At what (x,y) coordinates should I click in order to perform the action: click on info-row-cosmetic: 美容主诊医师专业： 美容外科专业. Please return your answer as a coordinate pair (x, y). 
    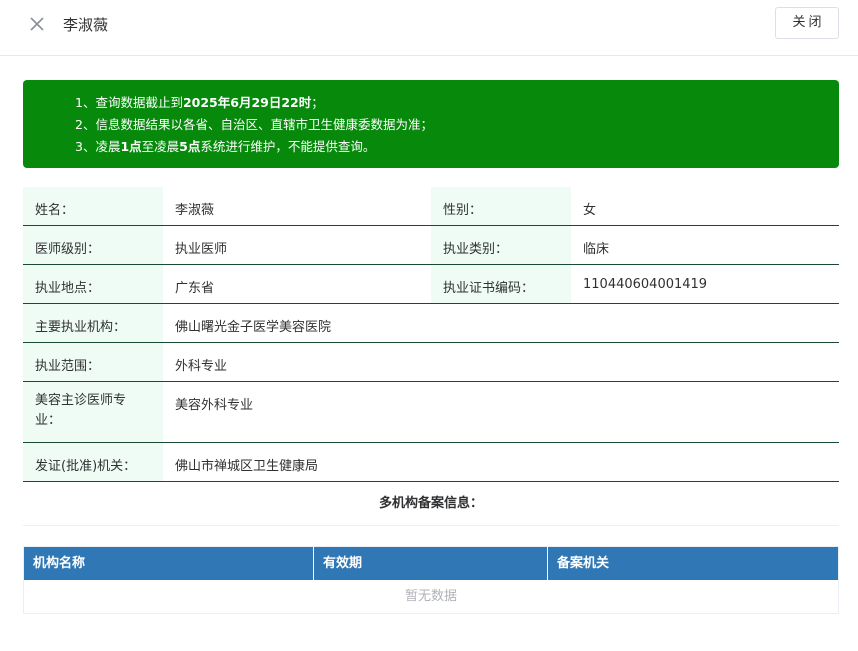
    Looking at the image, I should click on (431, 412).